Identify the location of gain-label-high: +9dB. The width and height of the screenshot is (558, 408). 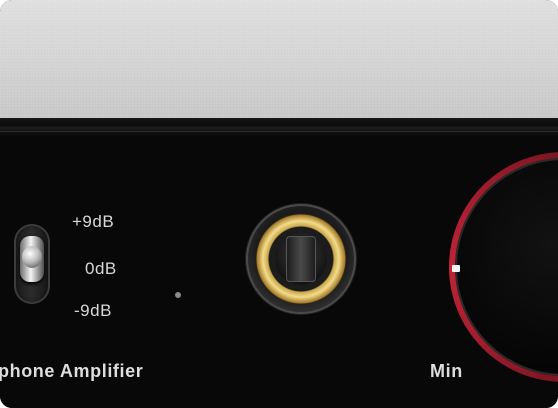
(93, 221).